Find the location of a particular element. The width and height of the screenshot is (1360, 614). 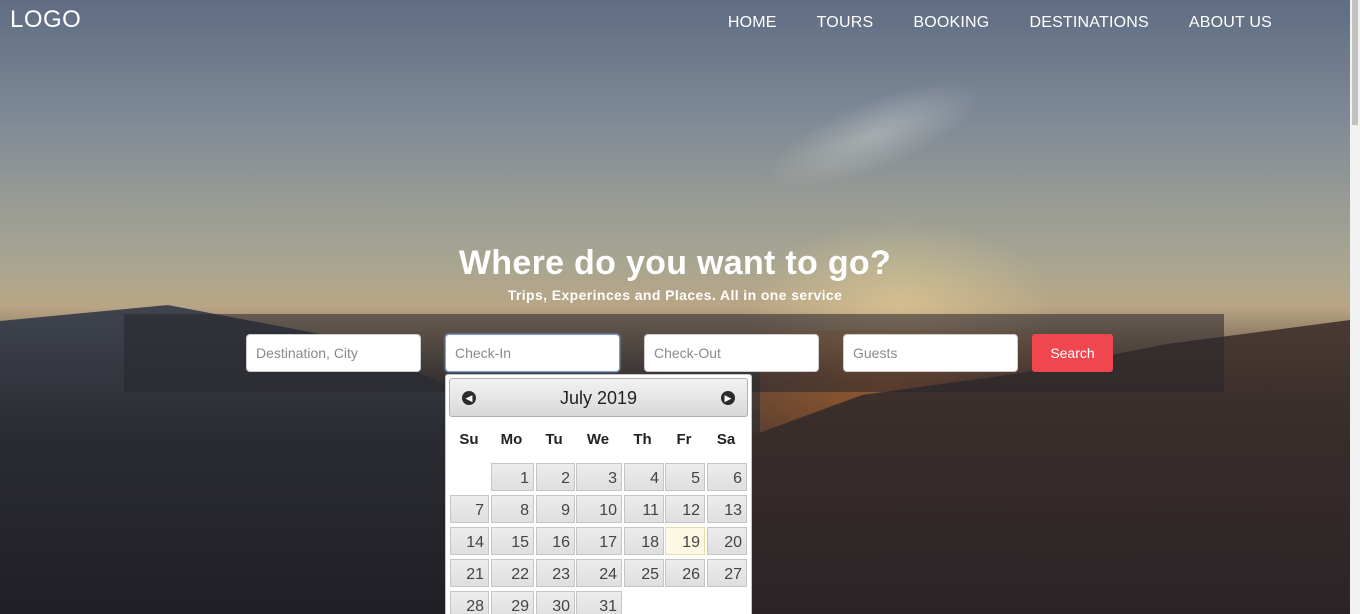

hero-title: Where do you want to go? is located at coordinates (675, 263).